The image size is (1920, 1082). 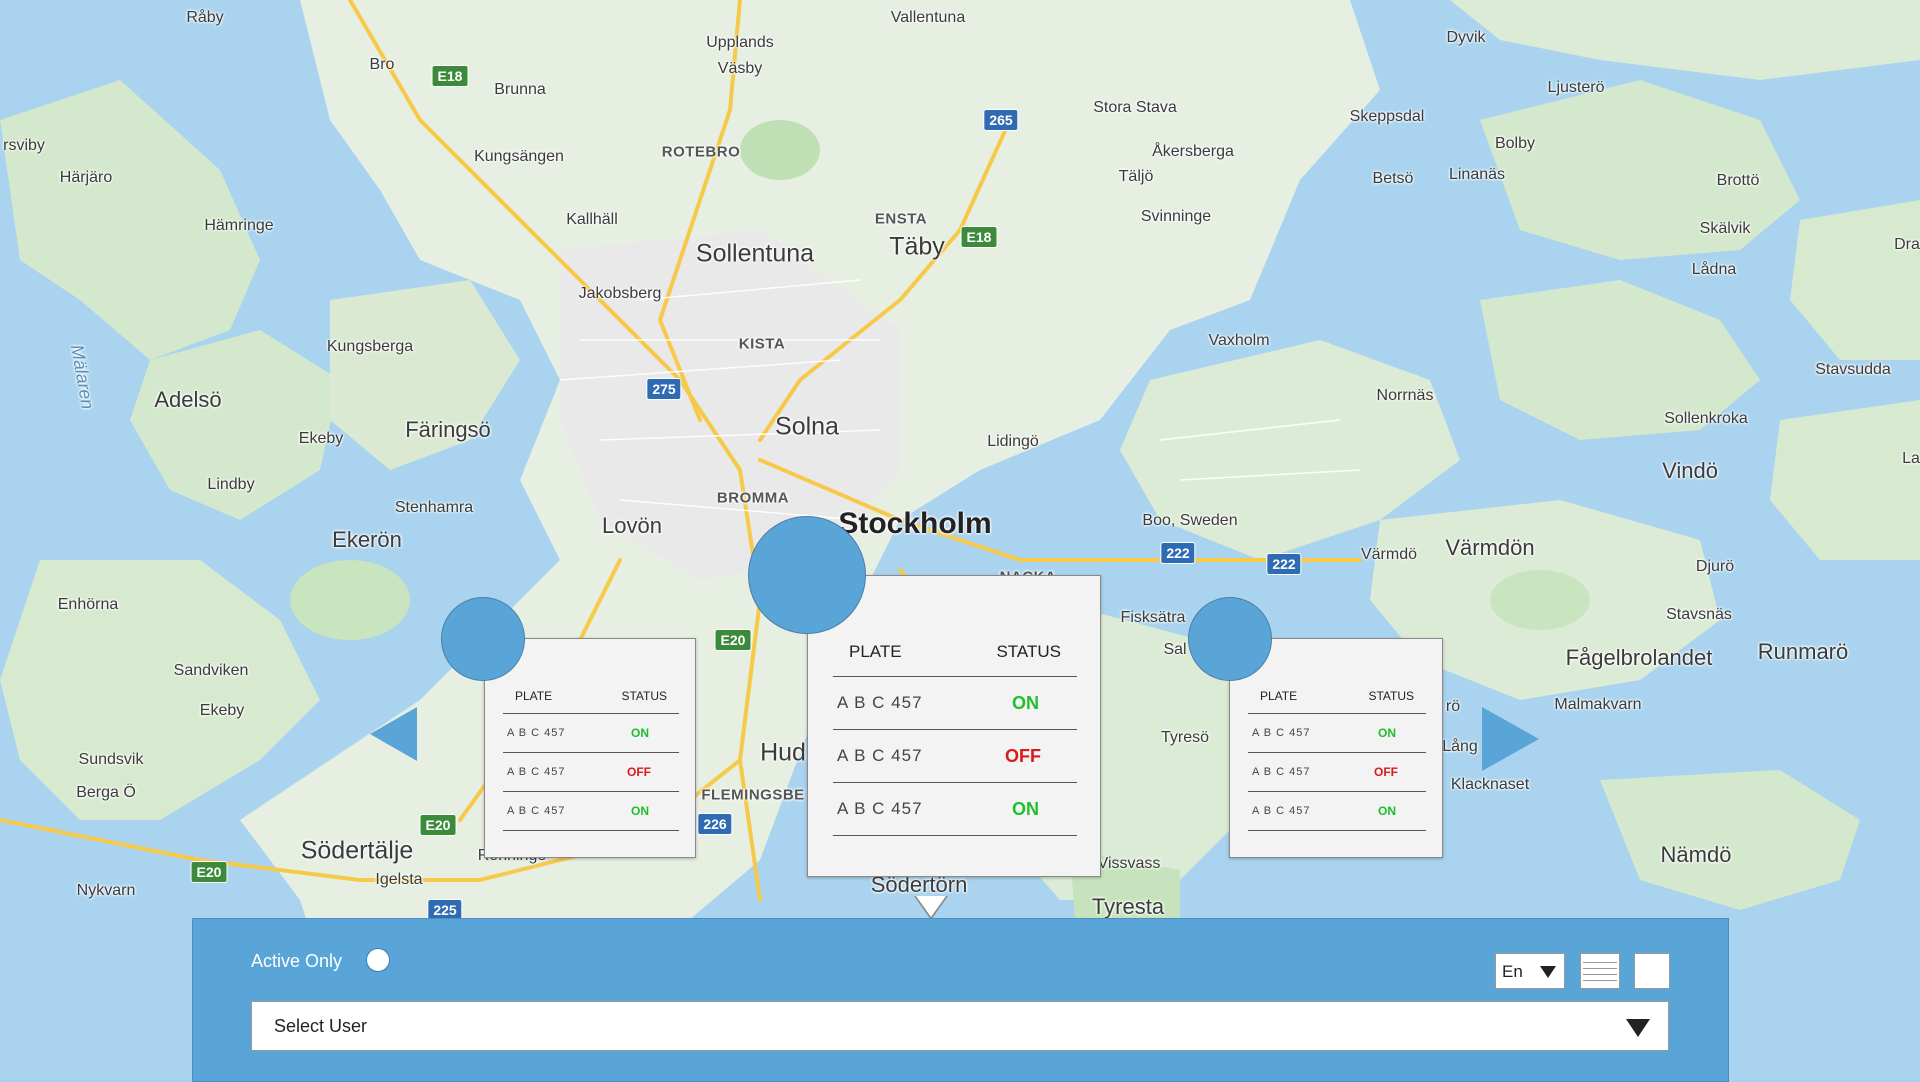 I want to click on map-label: Berga Ö, so click(x=106, y=792).